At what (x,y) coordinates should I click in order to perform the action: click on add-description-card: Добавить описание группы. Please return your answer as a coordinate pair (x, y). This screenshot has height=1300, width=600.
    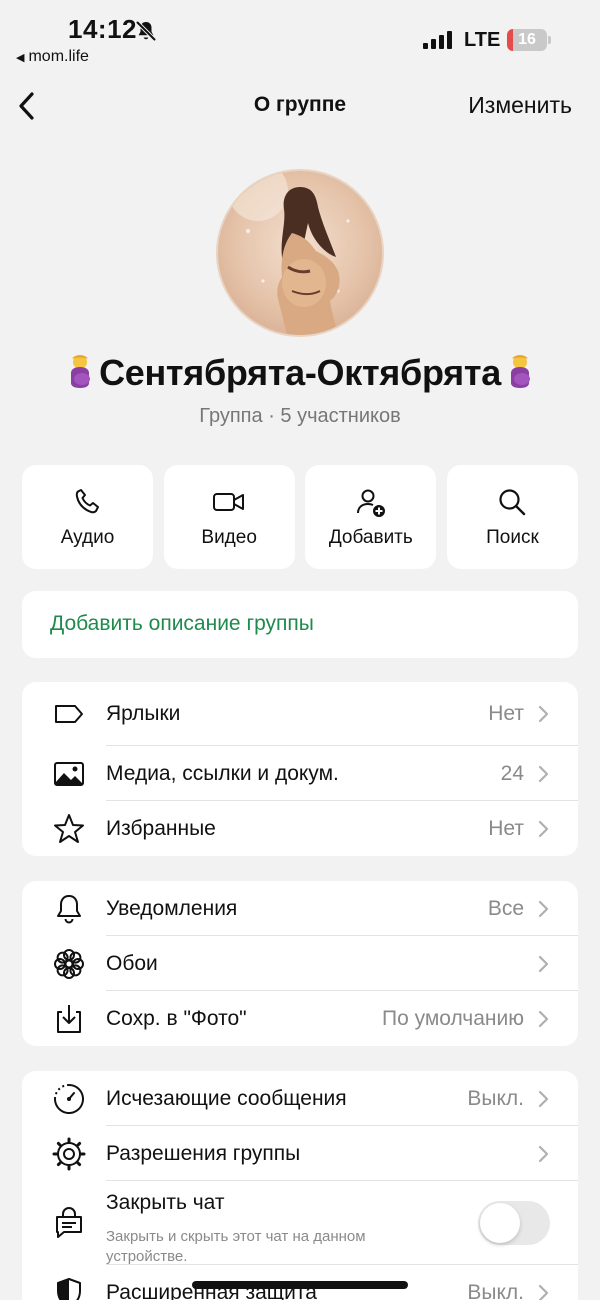
    Looking at the image, I should click on (300, 624).